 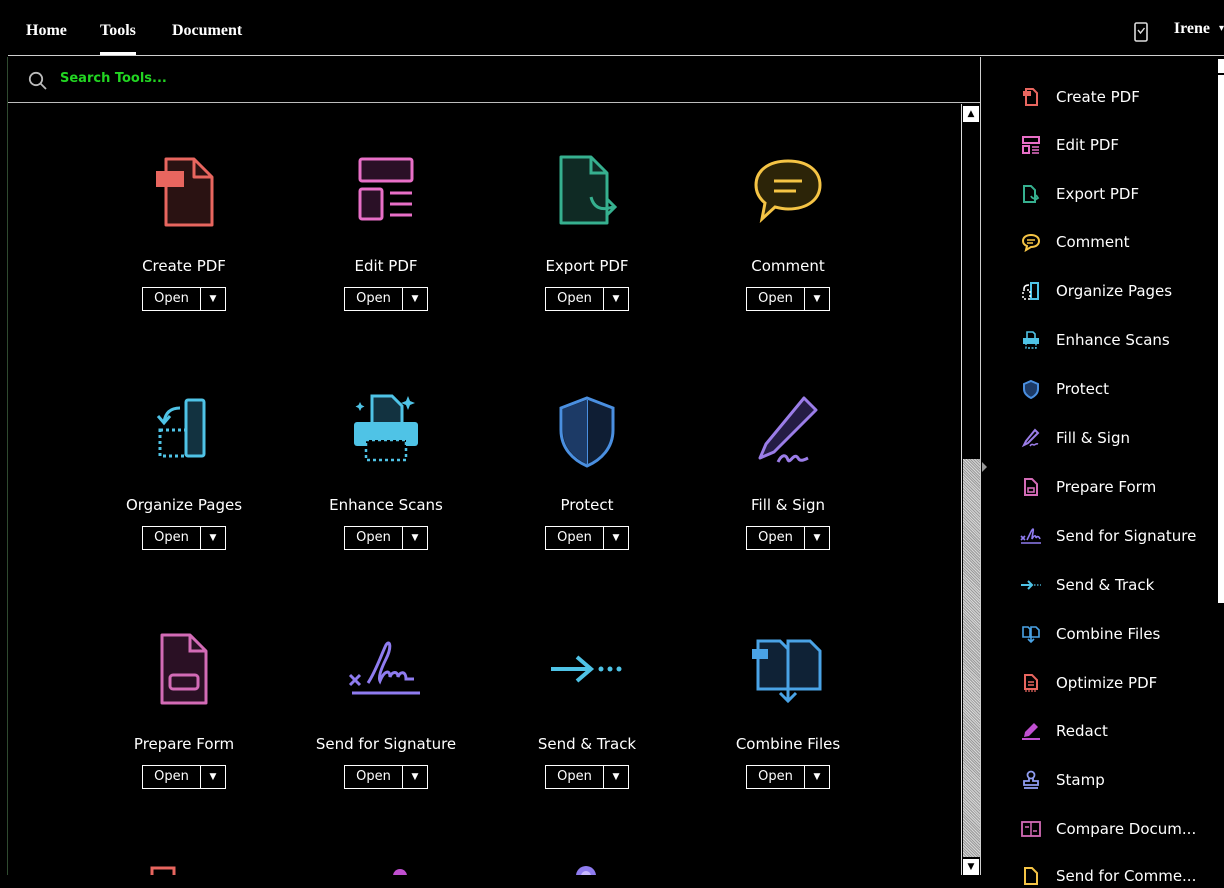 I want to click on sidebar-item-redact: Redact, so click(x=1064, y=731).